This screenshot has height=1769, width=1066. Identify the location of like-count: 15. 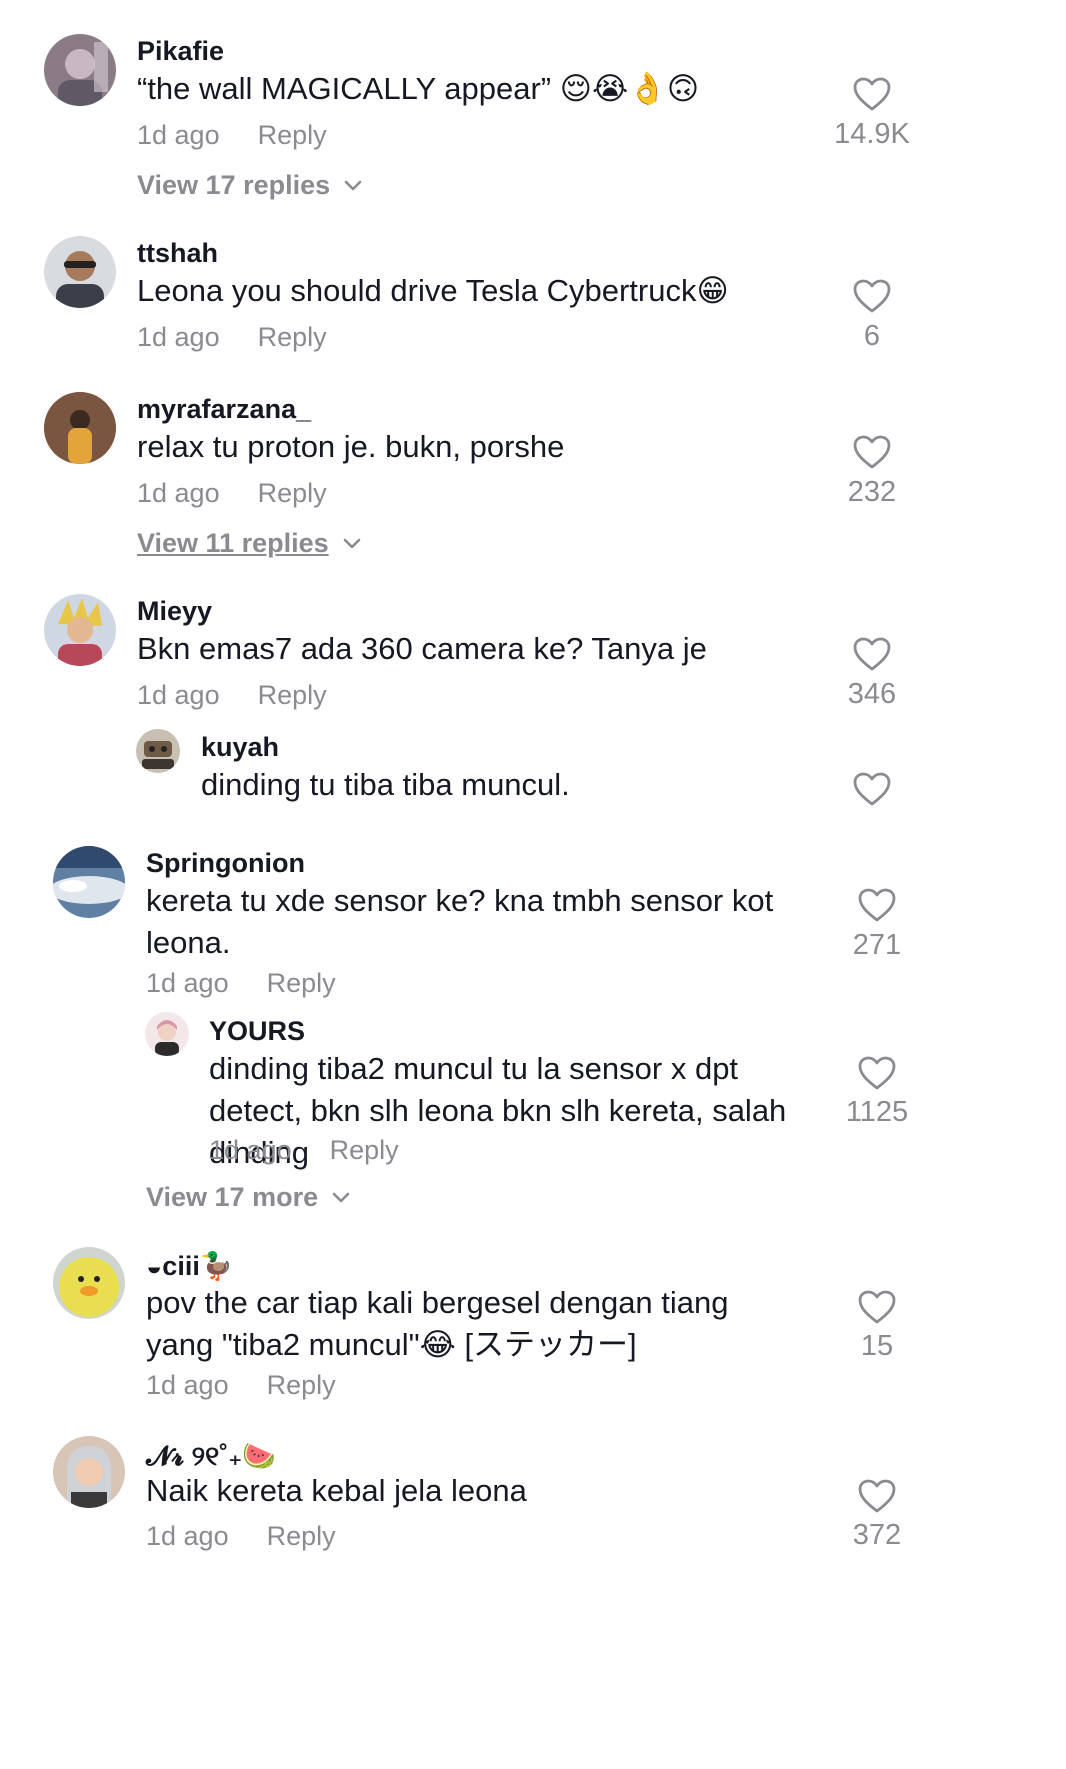
(877, 1346).